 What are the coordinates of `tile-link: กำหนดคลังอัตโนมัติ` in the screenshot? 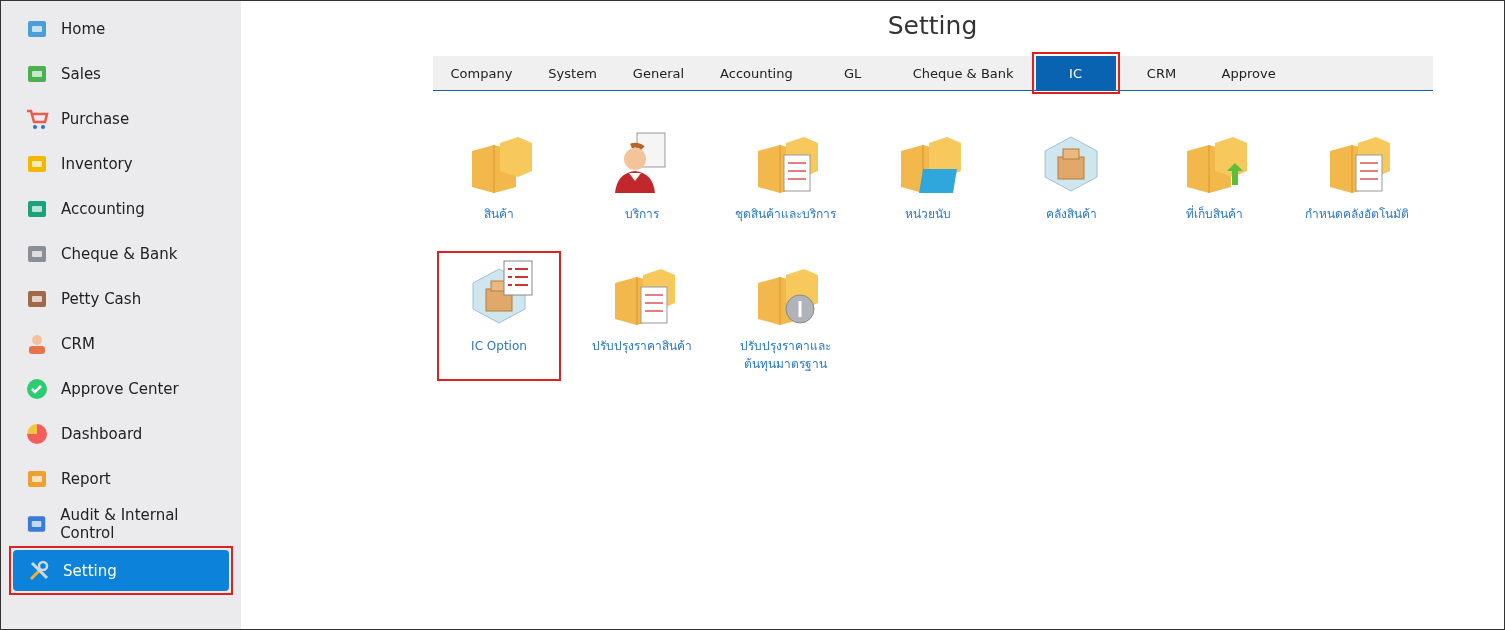 It's located at (1357, 214).